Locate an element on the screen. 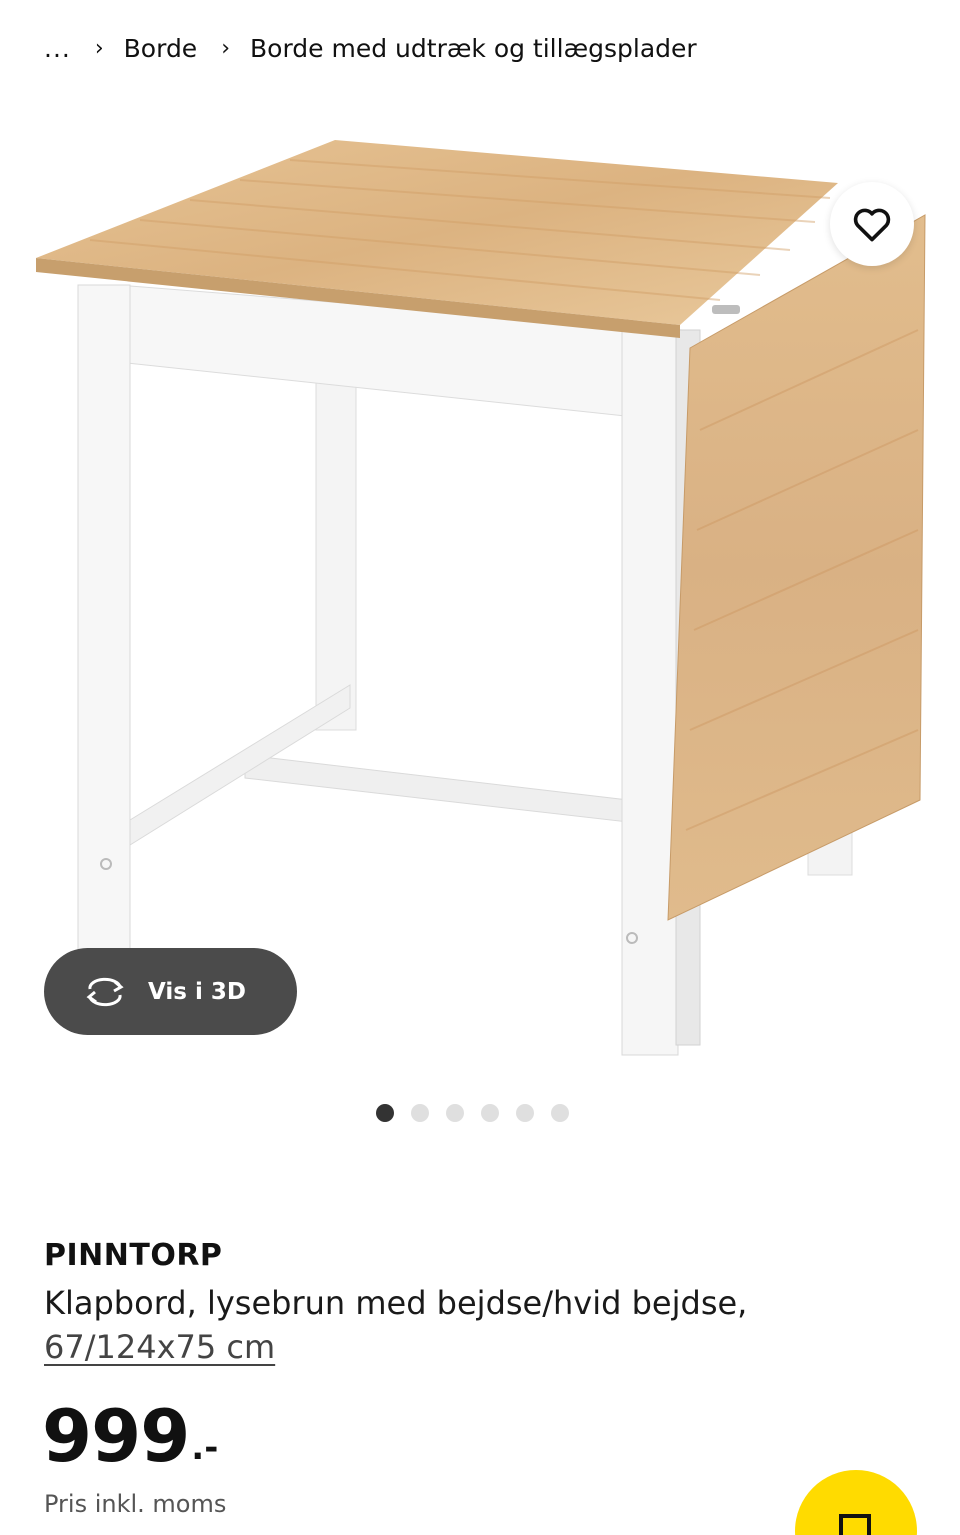 This screenshot has height=1535, width=960. product-size-link: 67/124x75 cm is located at coordinates (159, 1347).